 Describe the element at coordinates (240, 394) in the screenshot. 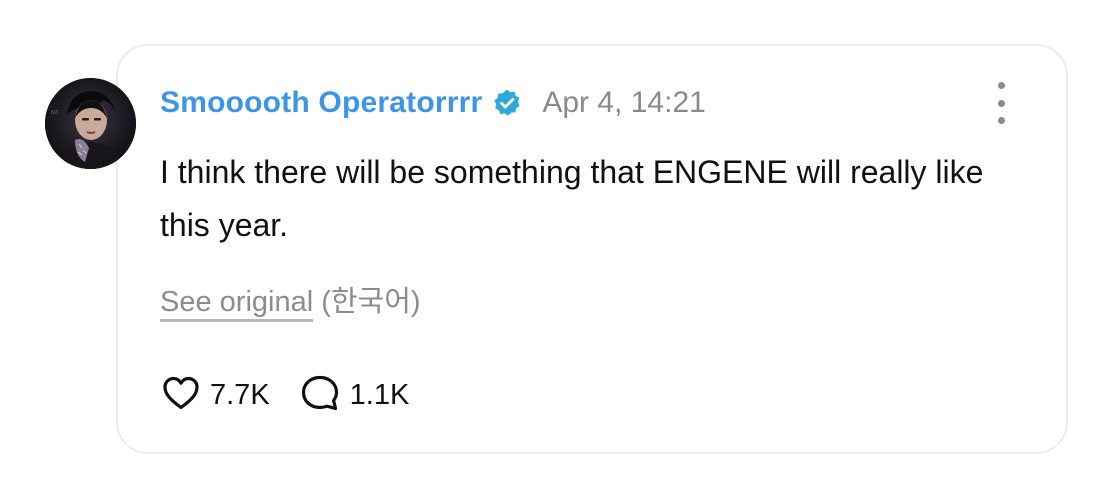

I see `like-count: 7.7K` at that location.